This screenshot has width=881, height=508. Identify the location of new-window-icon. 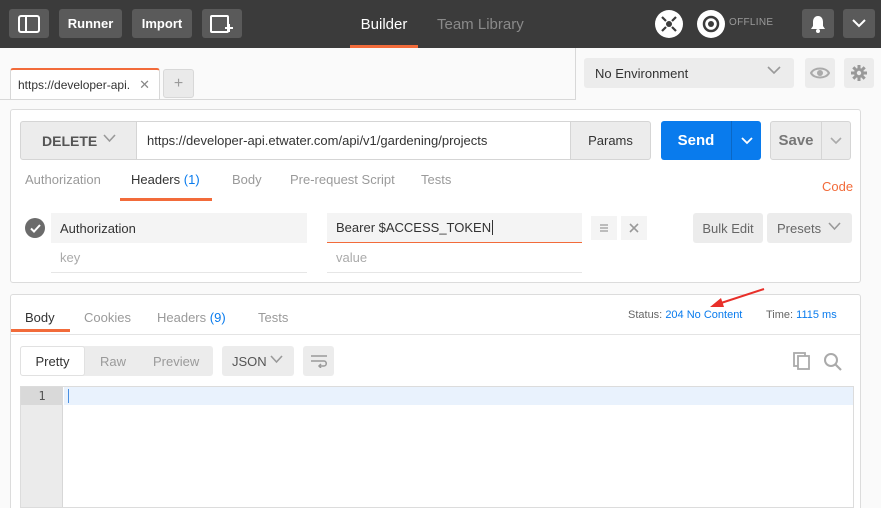
(221, 23).